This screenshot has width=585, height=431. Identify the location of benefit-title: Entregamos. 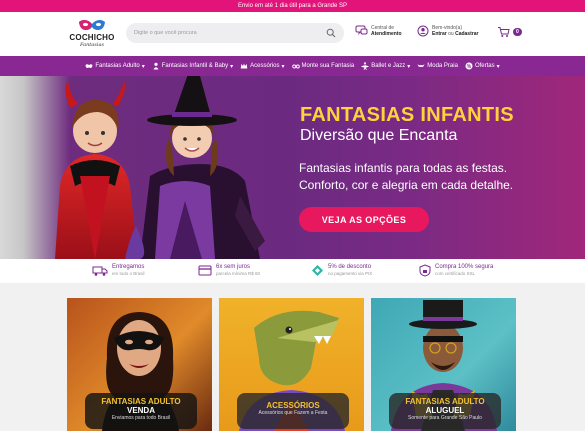
(128, 267).